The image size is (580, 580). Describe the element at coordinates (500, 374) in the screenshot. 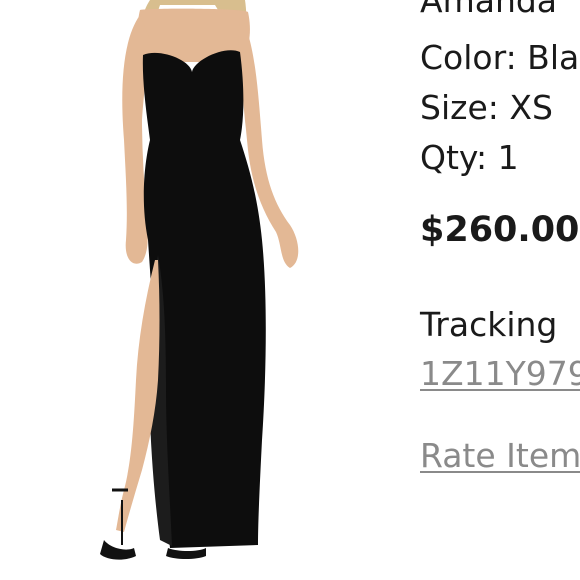

I see `tracking-number-link: 1Z11Y979C` at that location.